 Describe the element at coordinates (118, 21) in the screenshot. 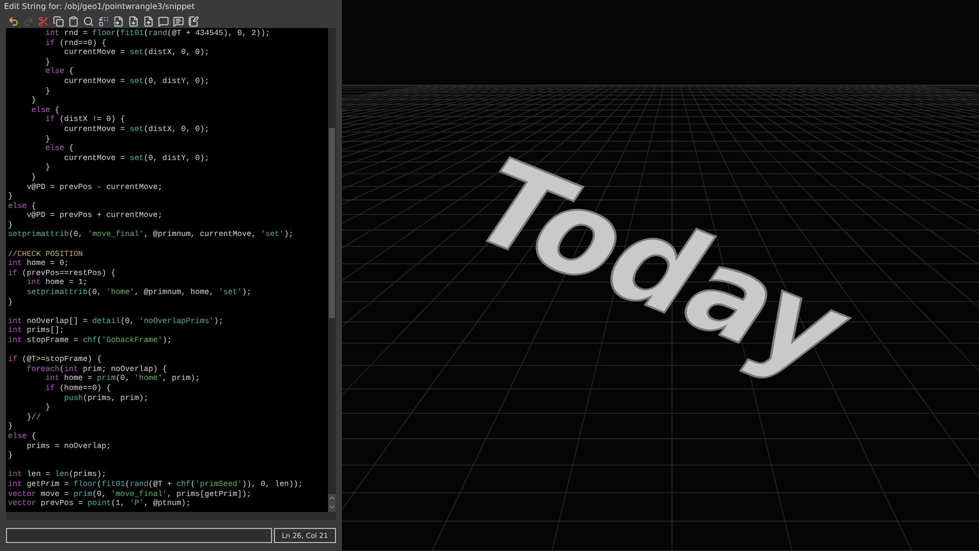

I see `import-button` at that location.